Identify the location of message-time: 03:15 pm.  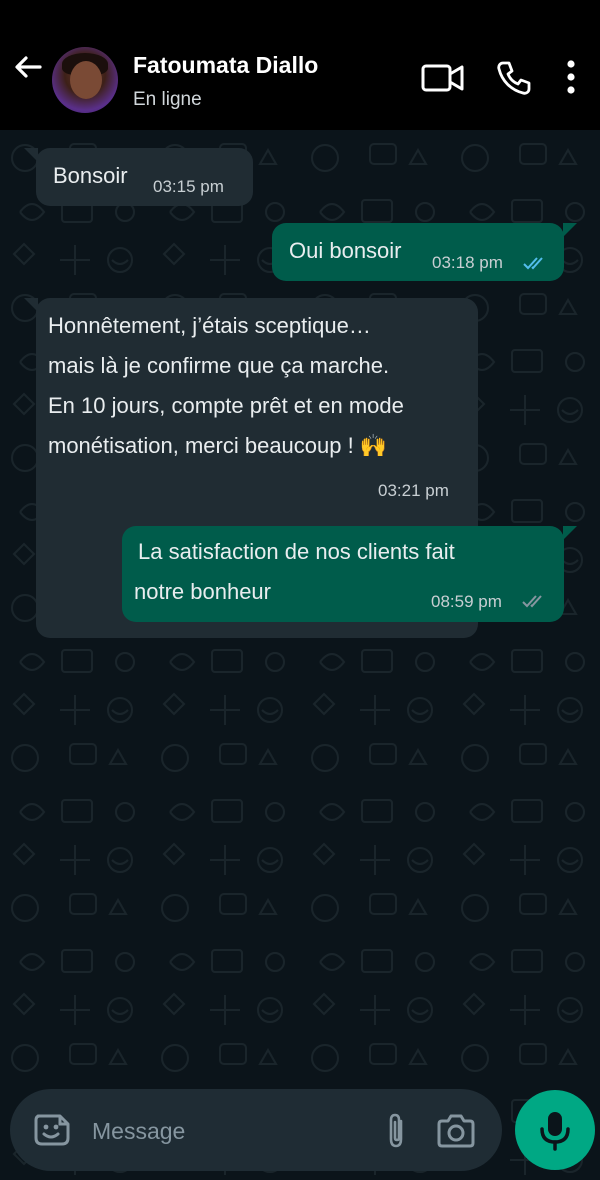
(188, 186).